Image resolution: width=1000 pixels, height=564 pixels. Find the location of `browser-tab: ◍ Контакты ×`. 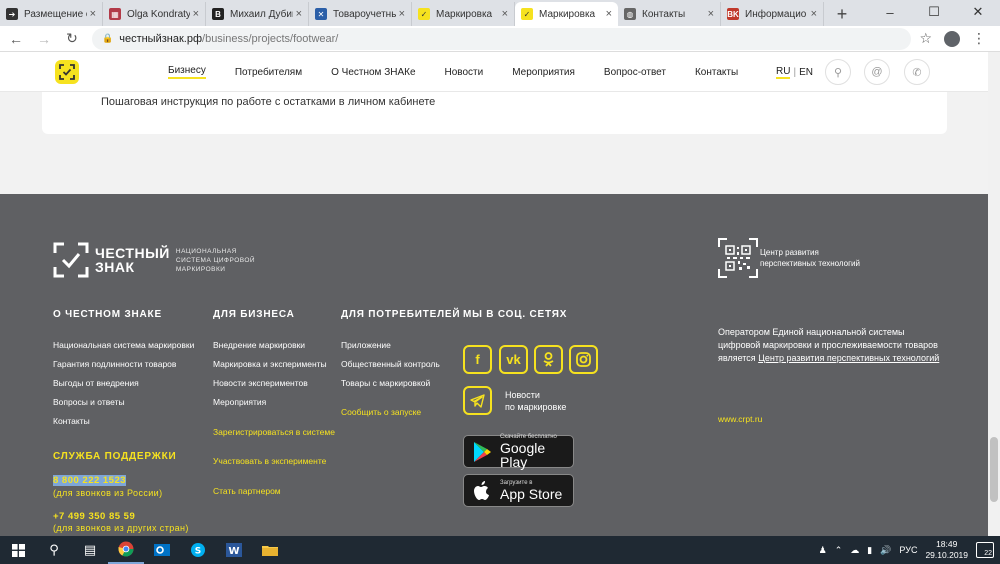

browser-tab: ◍ Контакты × is located at coordinates (669, 14).